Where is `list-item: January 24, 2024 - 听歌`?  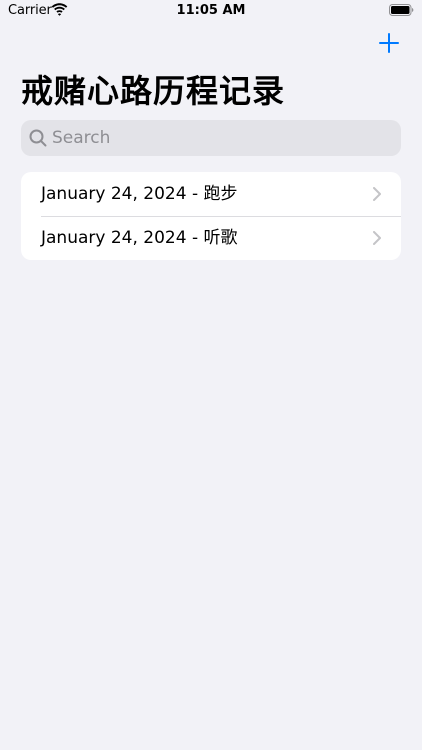
list-item: January 24, 2024 - 听歌 is located at coordinates (211, 238).